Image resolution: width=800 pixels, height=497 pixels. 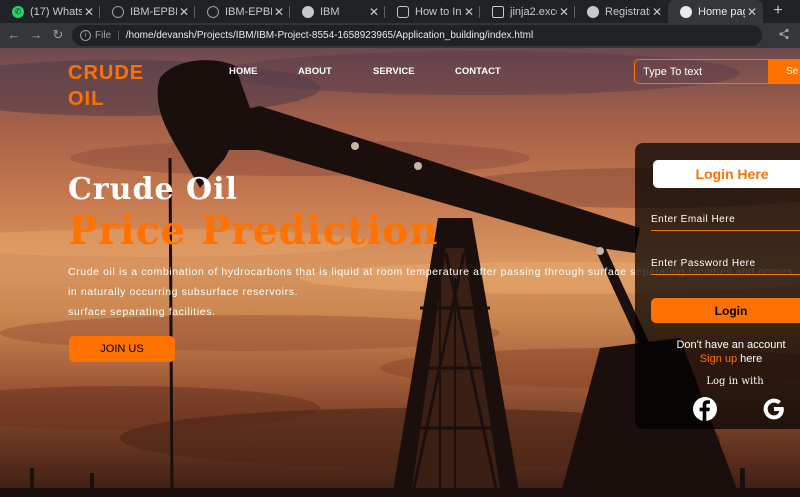 I want to click on facebook-icon, so click(x=705, y=409).